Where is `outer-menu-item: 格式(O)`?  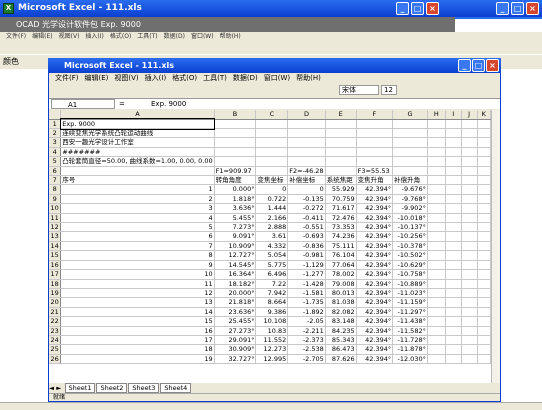
outer-menu-item: 格式(O) is located at coordinates (120, 36).